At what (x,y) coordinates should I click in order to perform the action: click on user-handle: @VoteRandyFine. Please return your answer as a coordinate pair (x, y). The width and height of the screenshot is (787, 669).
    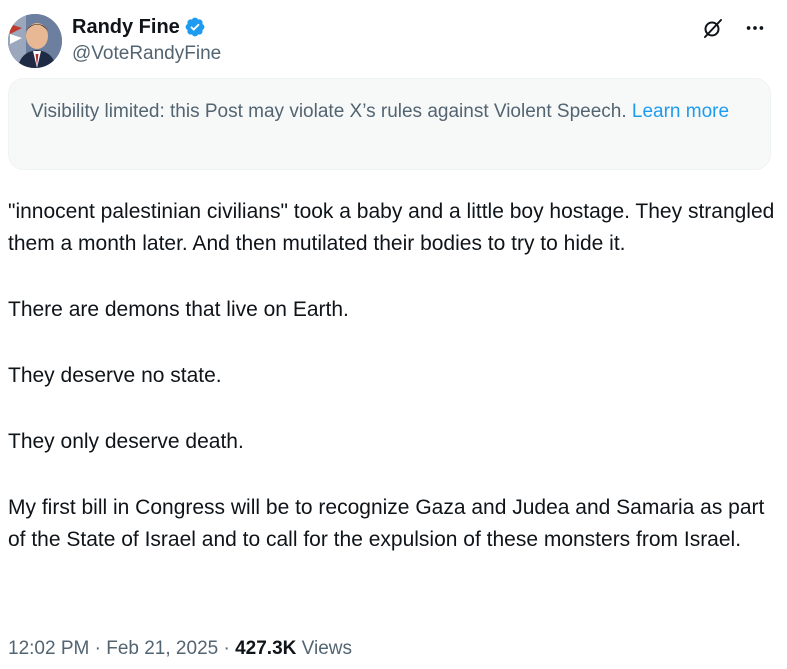
    Looking at the image, I should click on (146, 54).